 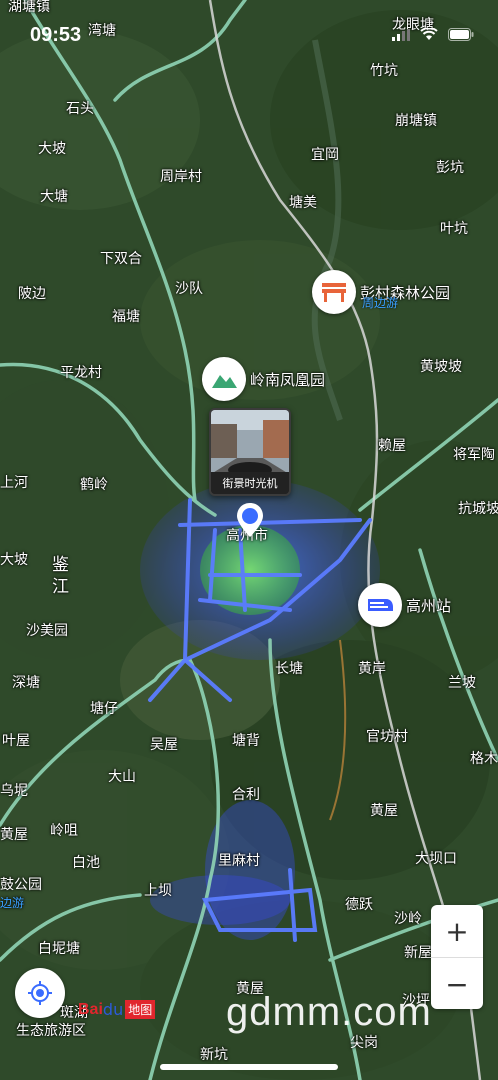 I want to click on poi-gaozhou-station: 高州站, so click(x=404, y=605).